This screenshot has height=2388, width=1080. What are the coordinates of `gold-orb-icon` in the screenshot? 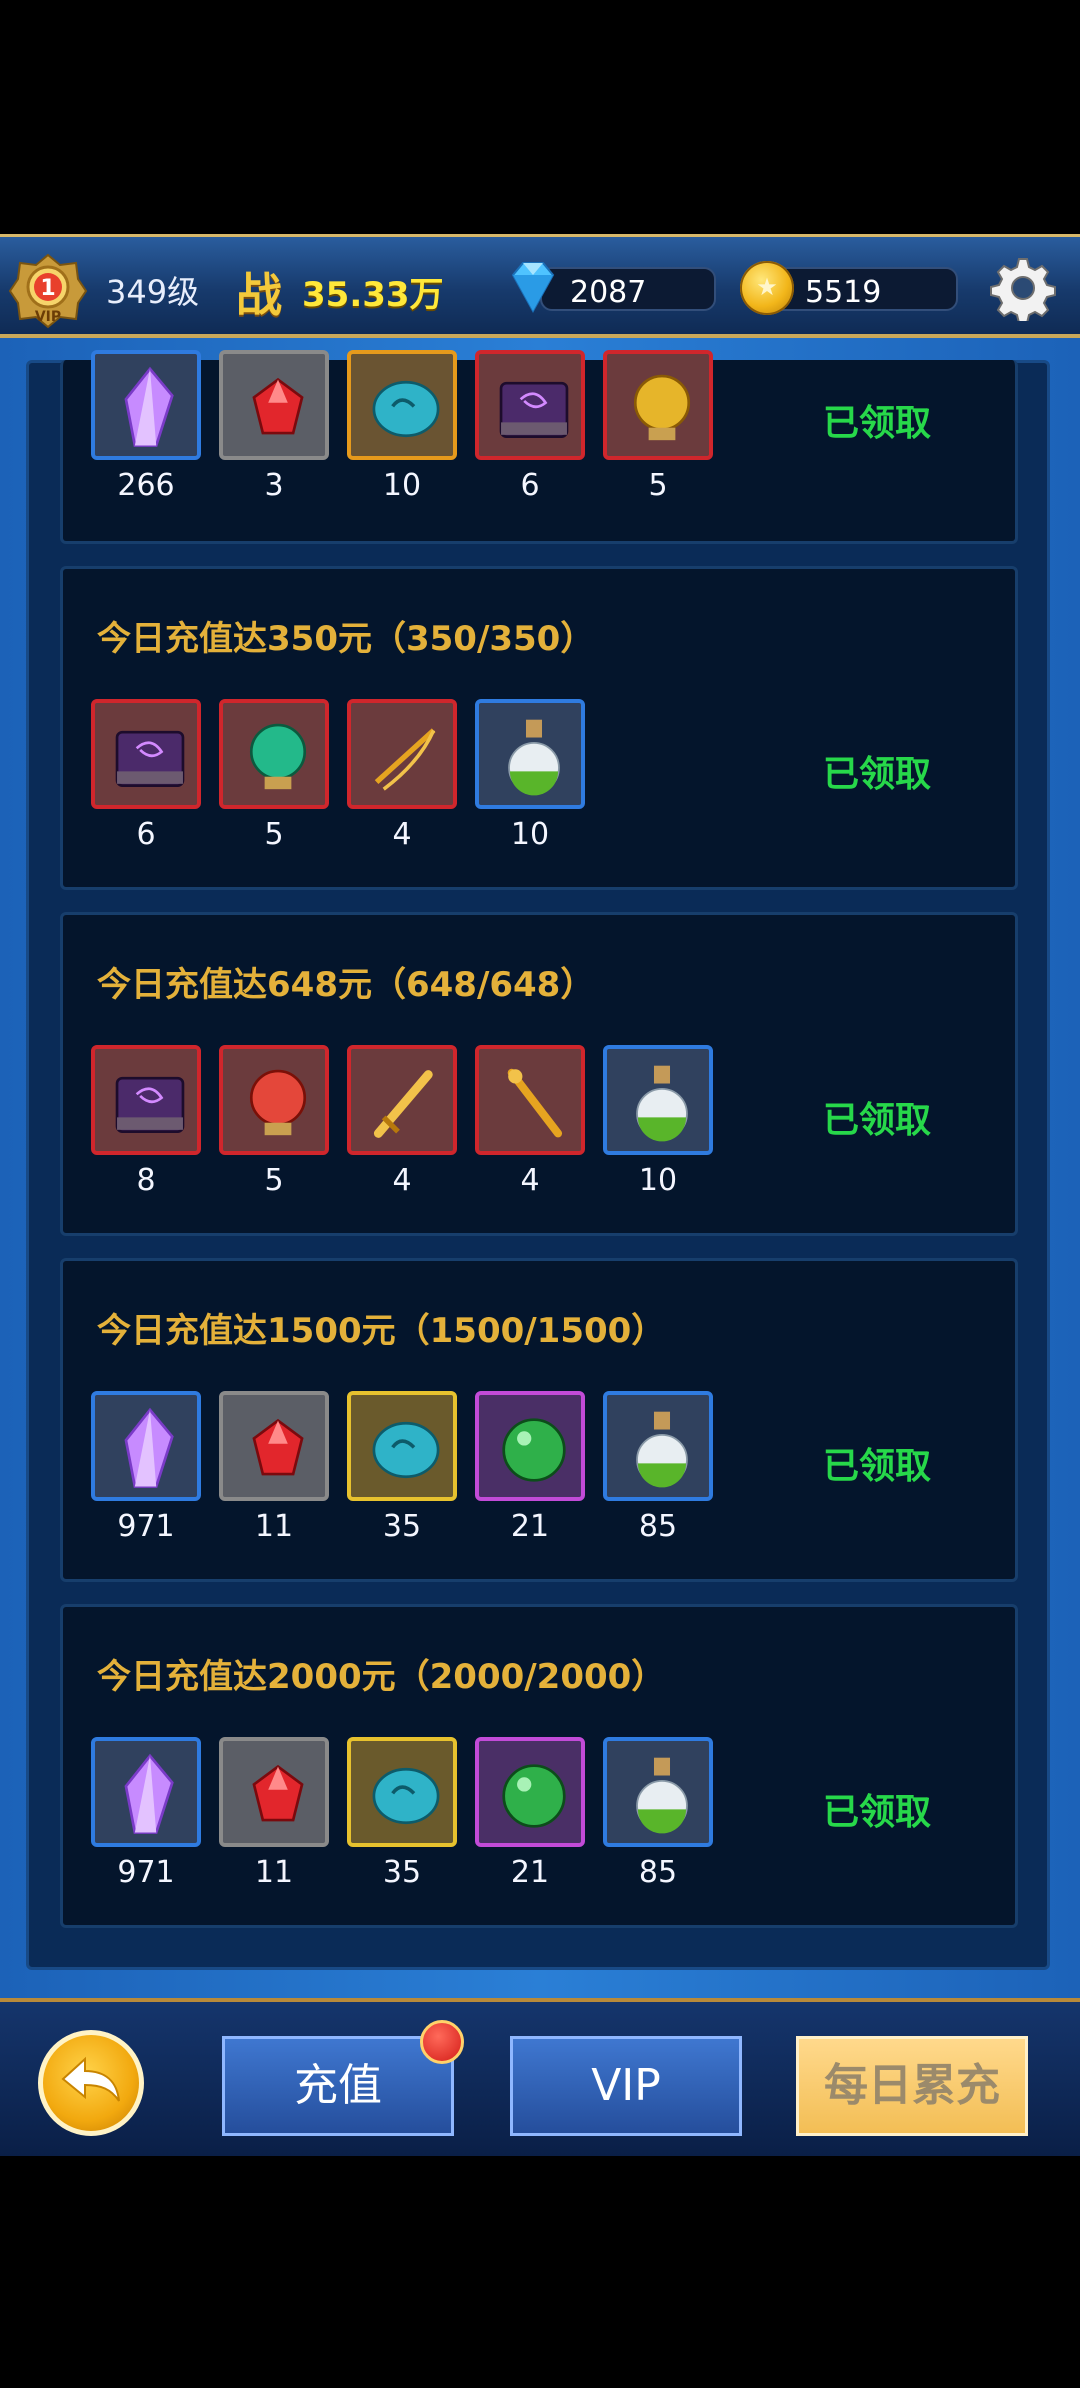 It's located at (658, 405).